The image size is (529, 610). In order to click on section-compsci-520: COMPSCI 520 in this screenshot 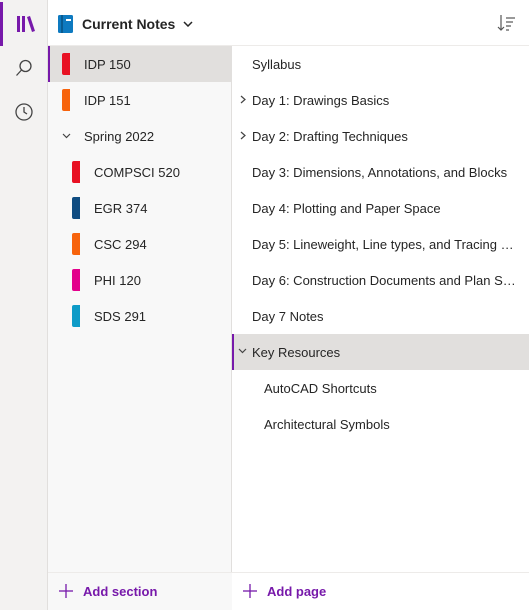, I will do `click(139, 172)`.